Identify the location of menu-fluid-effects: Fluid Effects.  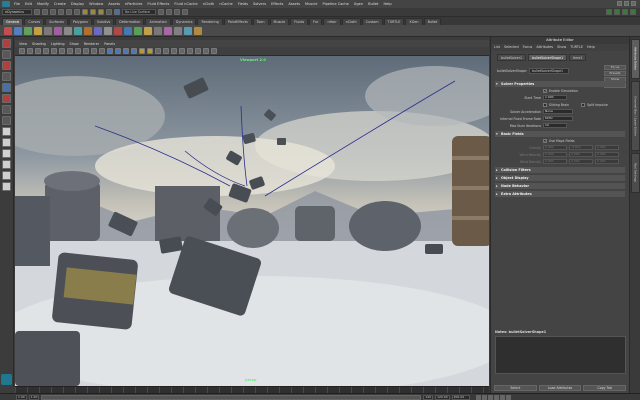
(158, 4).